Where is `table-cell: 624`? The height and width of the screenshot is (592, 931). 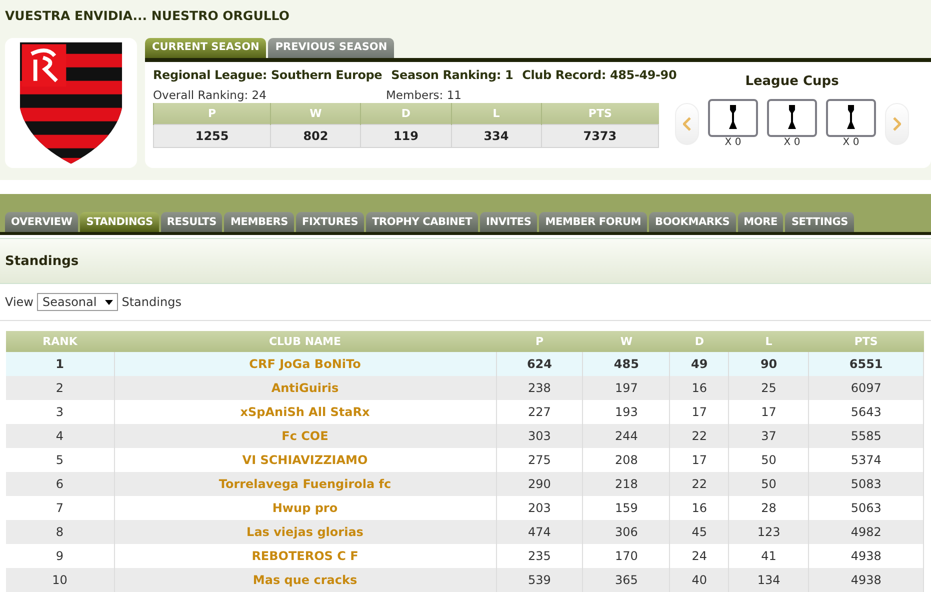 table-cell: 624 is located at coordinates (539, 364).